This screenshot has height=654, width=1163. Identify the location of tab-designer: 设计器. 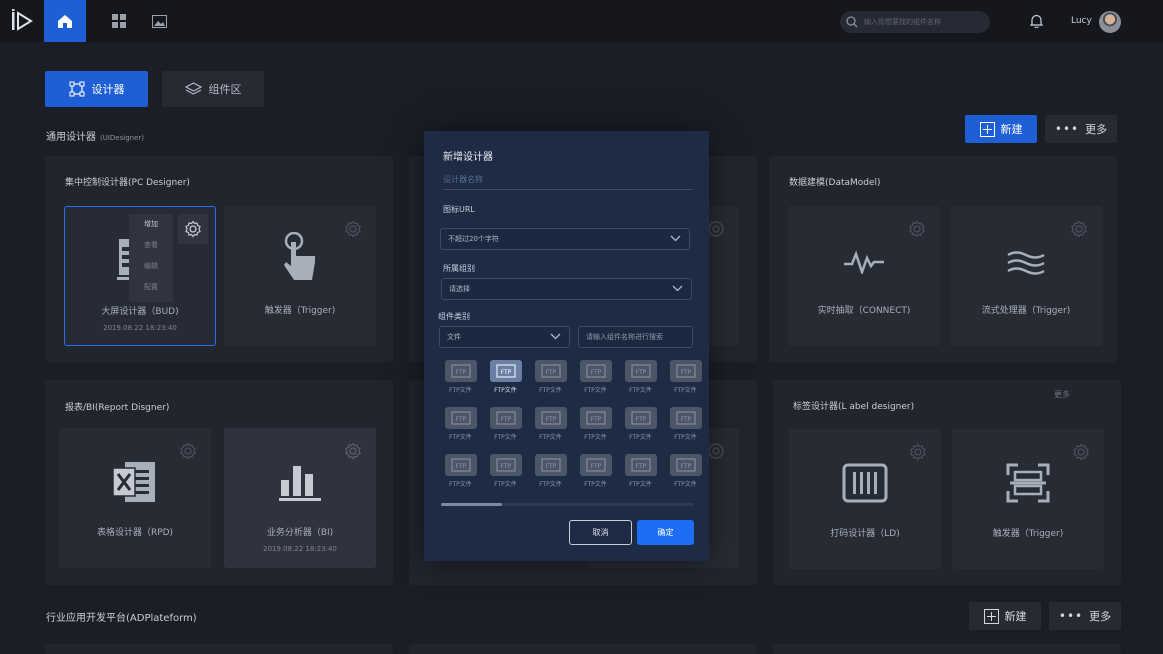
(96, 89).